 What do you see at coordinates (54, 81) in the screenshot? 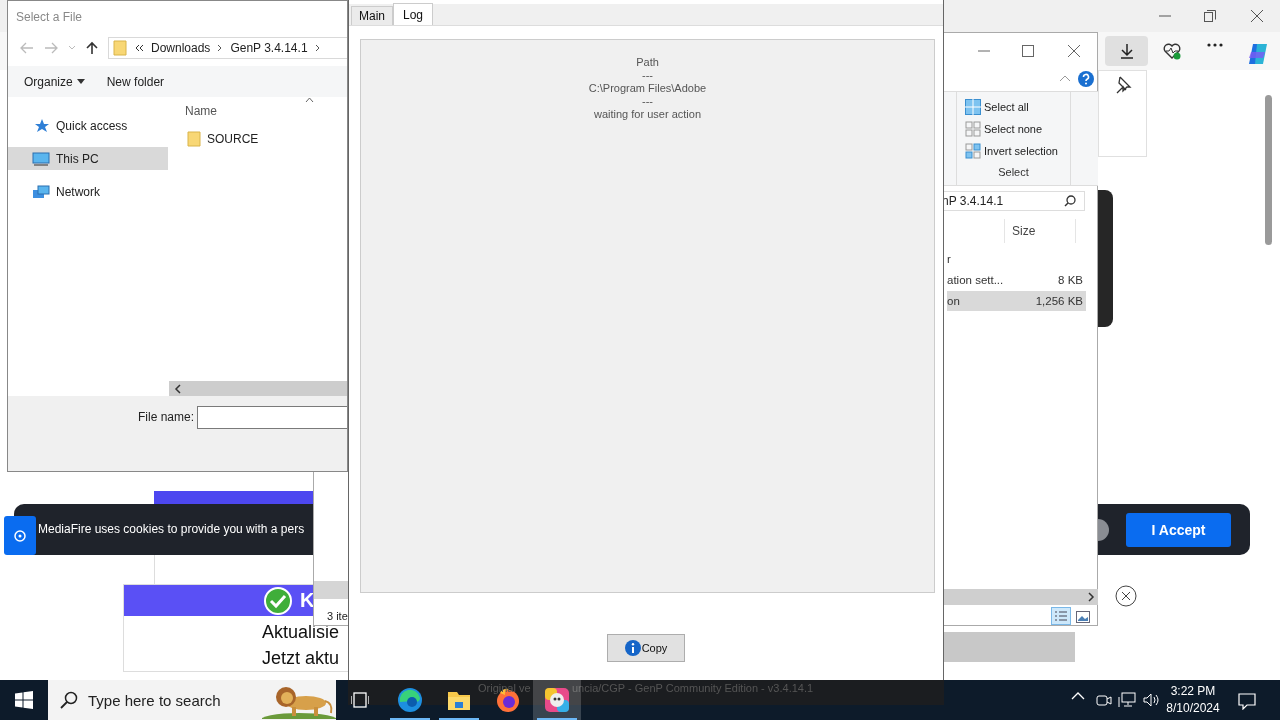
I see `organize-button: Organize` at bounding box center [54, 81].